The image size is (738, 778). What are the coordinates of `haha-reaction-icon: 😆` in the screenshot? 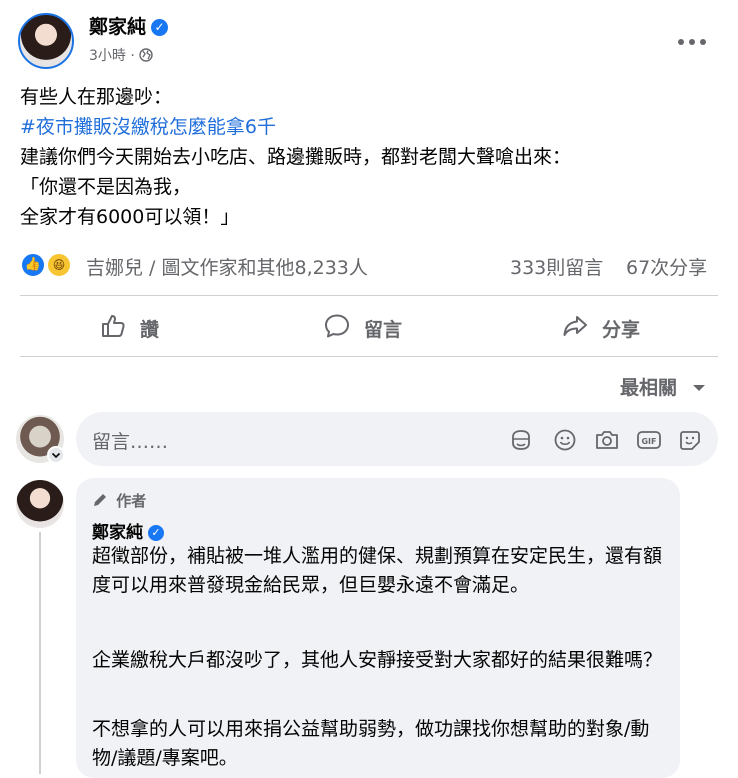 It's located at (59, 265).